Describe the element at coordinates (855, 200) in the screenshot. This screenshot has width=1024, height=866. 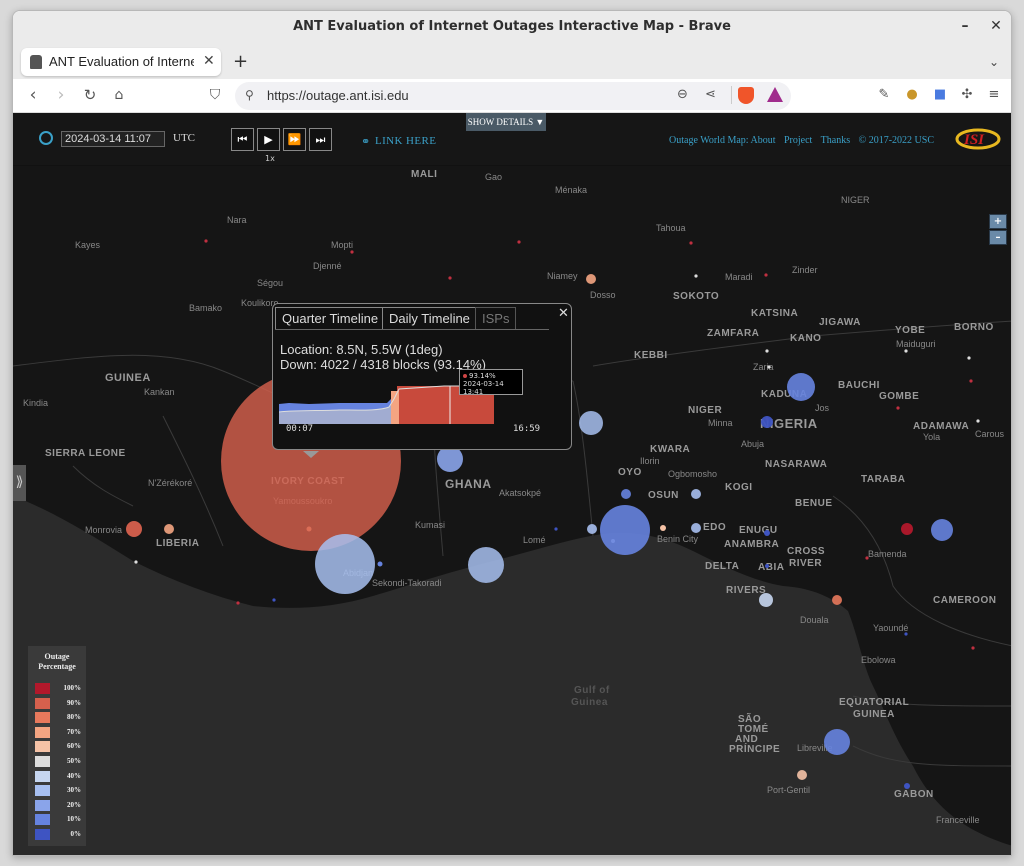
I see `svg-text: NIGER` at that location.